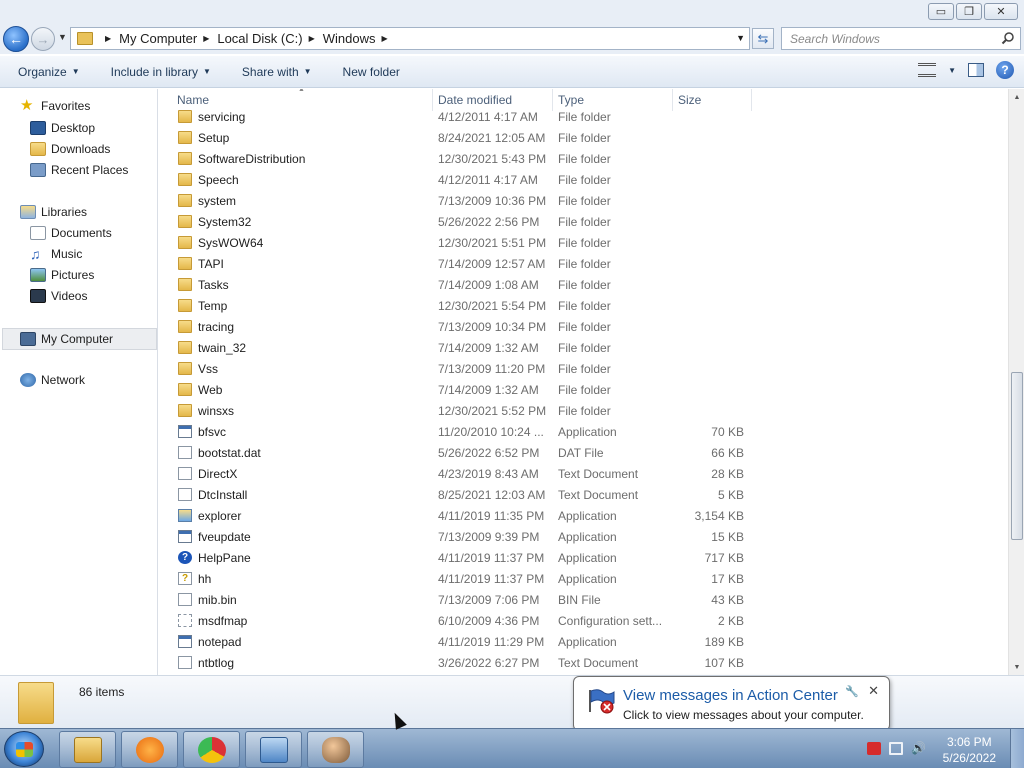 The height and width of the screenshot is (768, 1024). Describe the element at coordinates (719, 516) in the screenshot. I see `file-size: 3,154 KB` at that location.